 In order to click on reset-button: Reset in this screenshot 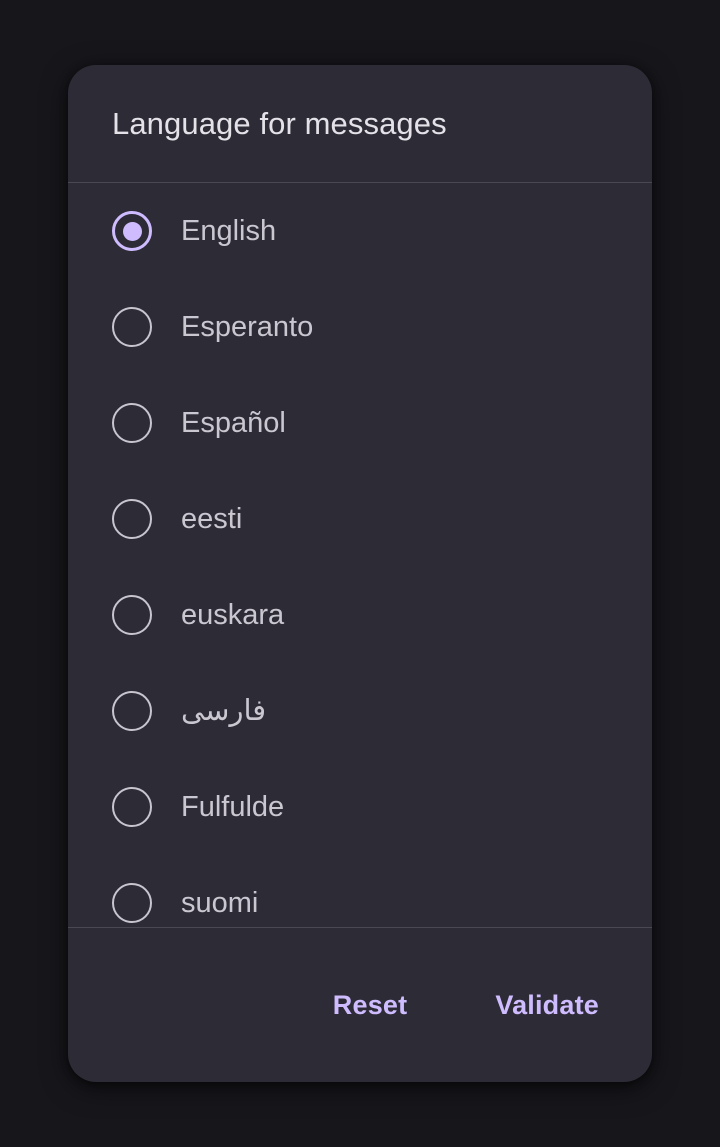, I will do `click(370, 1005)`.